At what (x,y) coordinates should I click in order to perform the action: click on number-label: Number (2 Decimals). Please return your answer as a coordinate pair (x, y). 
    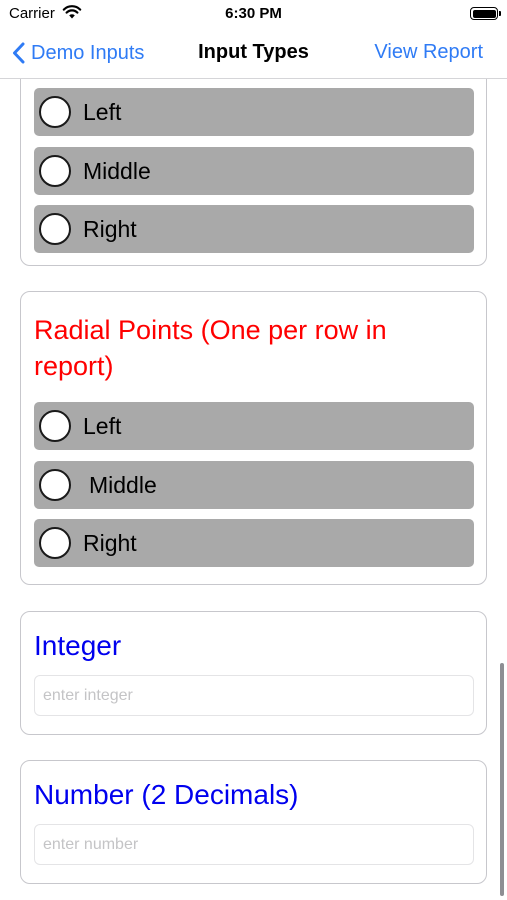
    Looking at the image, I should click on (166, 794).